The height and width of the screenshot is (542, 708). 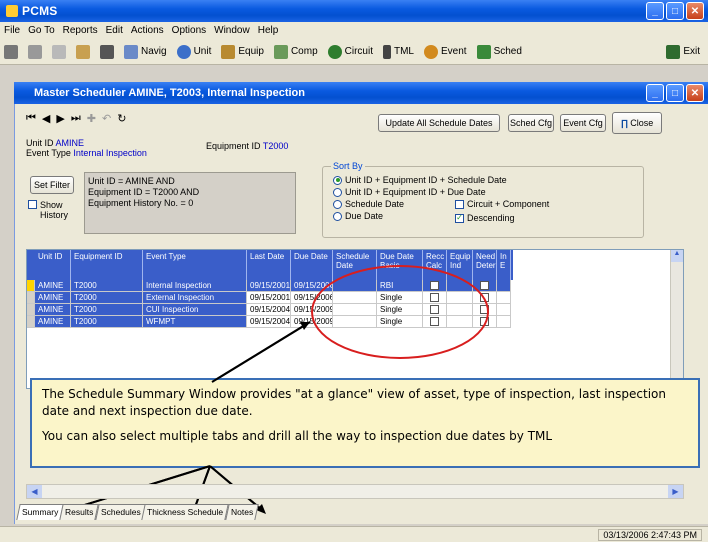 What do you see at coordinates (312, 286) in the screenshot?
I see `cell-due: 09/15/2006` at bounding box center [312, 286].